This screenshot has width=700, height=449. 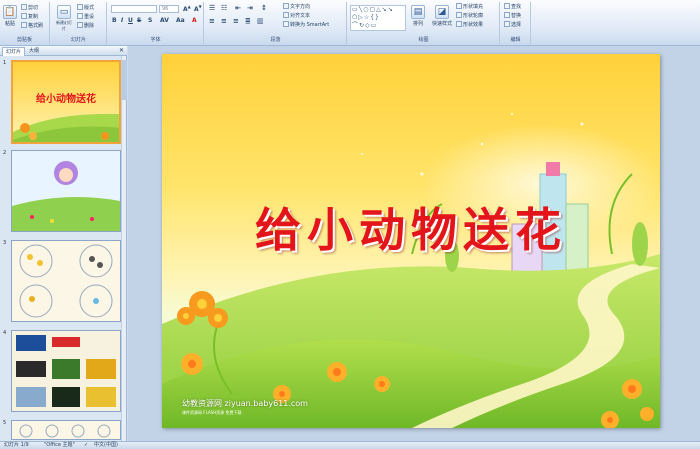 I want to click on select-button: 选择, so click(x=512, y=25).